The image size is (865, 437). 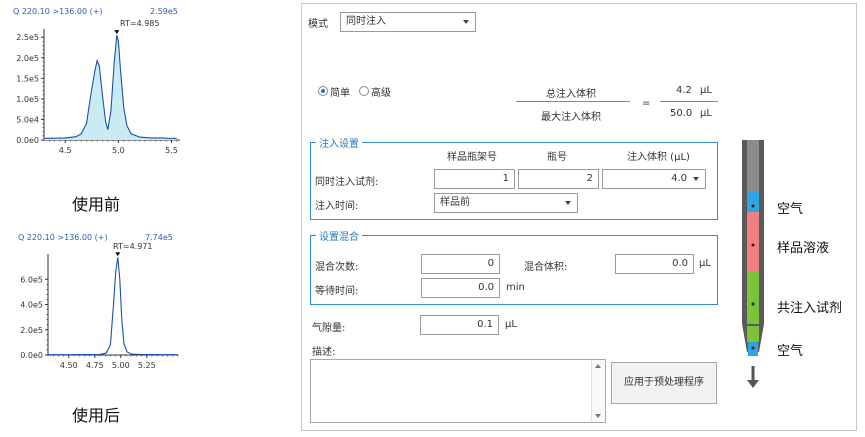 I want to click on fraction-line-right, so click(x=689, y=101).